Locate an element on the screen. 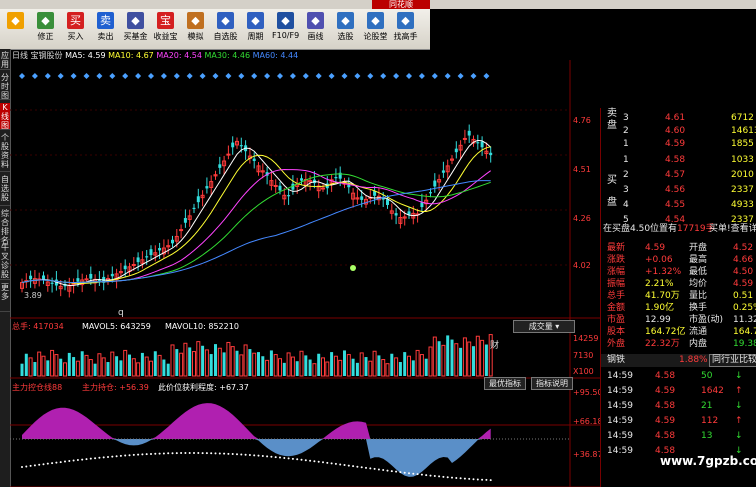 The height and width of the screenshot is (487, 756). side-tab-1: 分时图 is located at coordinates (5, 86).